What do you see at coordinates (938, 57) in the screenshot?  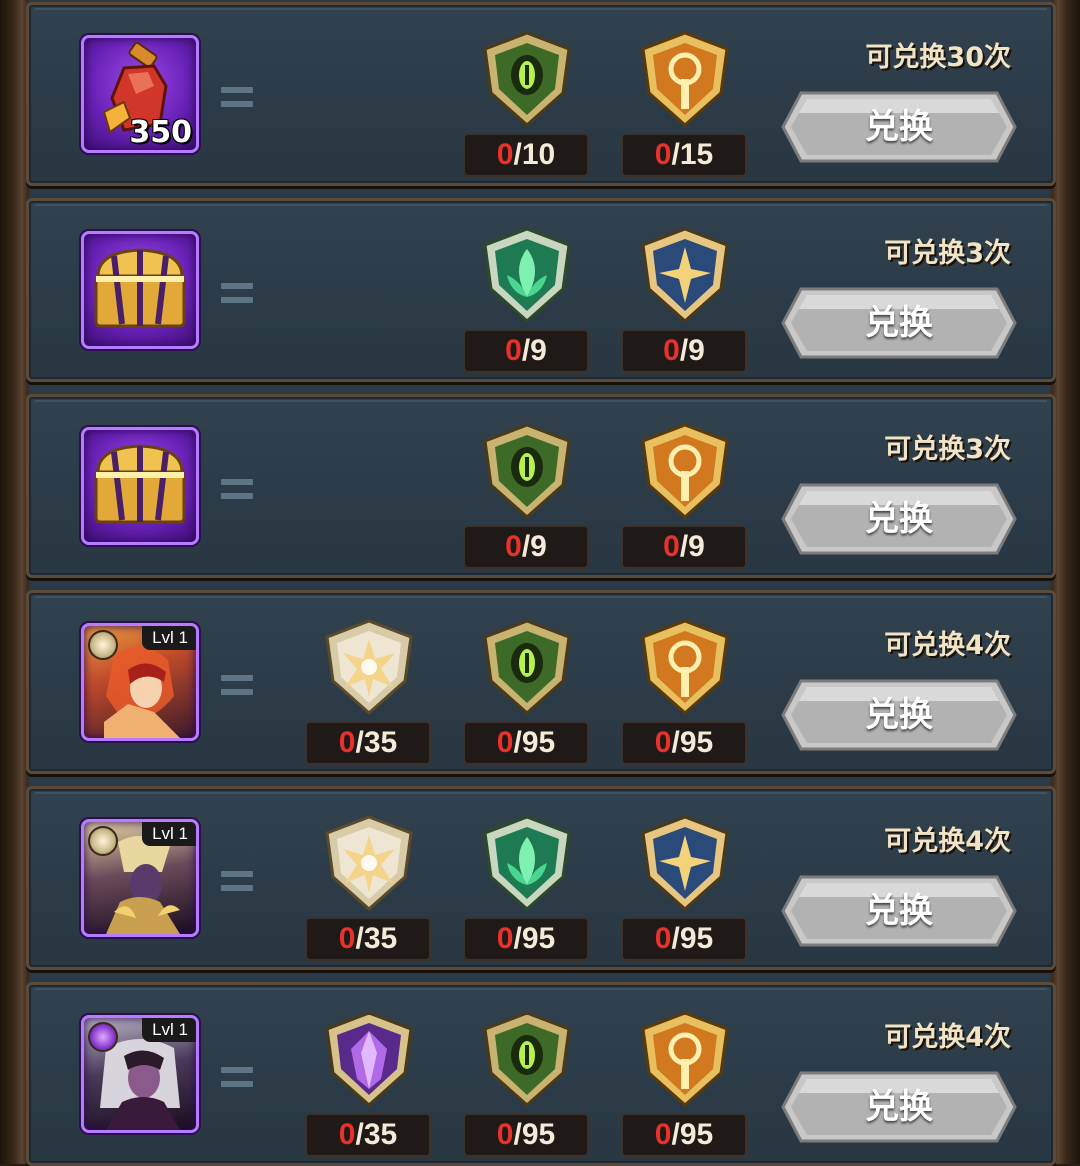 I see `exchange-limit: 可兑换30次` at bounding box center [938, 57].